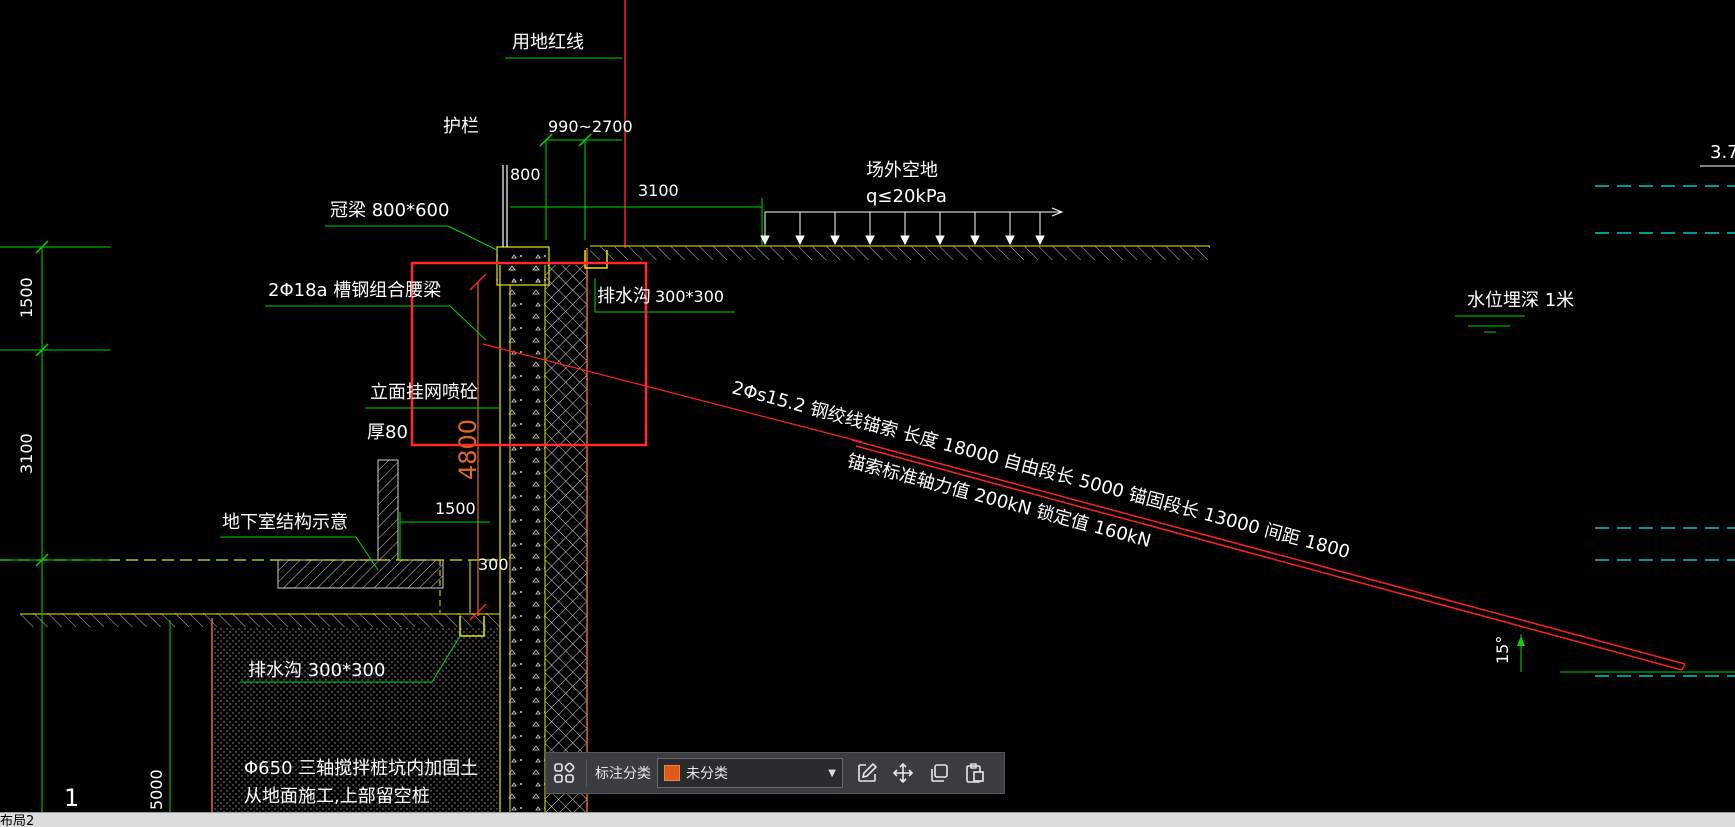 The width and height of the screenshot is (1735, 827). I want to click on label-drain-top-size: 300*300, so click(689, 296).